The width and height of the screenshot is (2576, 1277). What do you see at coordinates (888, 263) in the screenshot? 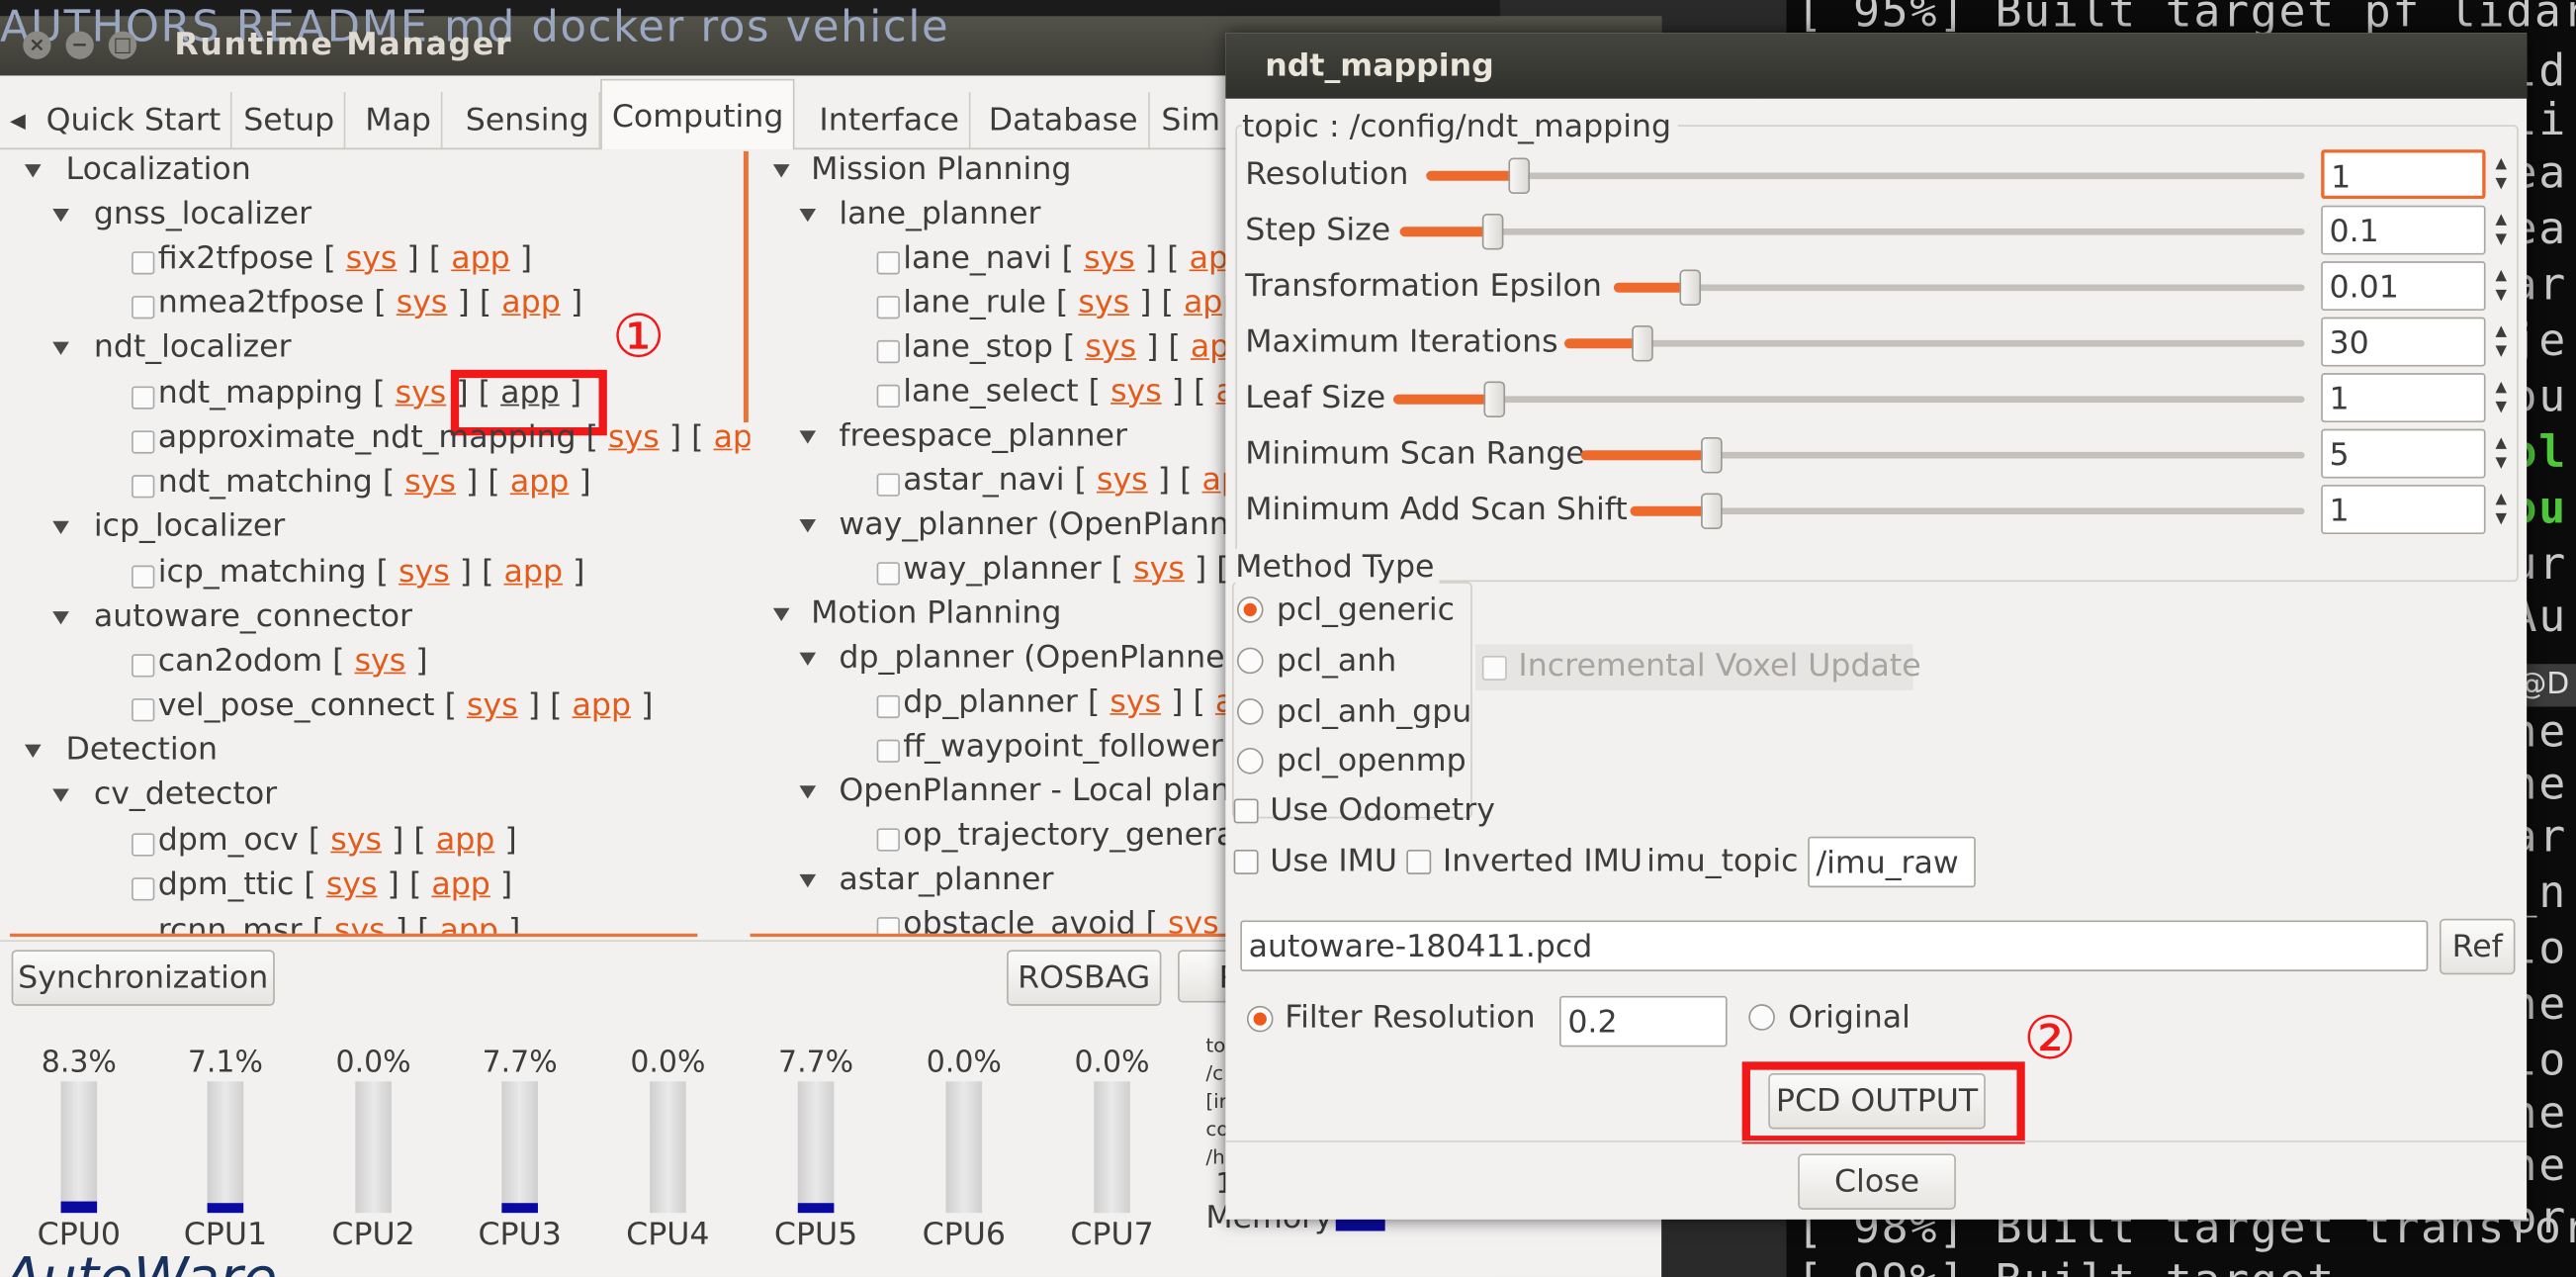
I see `checkbox-lane-navi` at bounding box center [888, 263].